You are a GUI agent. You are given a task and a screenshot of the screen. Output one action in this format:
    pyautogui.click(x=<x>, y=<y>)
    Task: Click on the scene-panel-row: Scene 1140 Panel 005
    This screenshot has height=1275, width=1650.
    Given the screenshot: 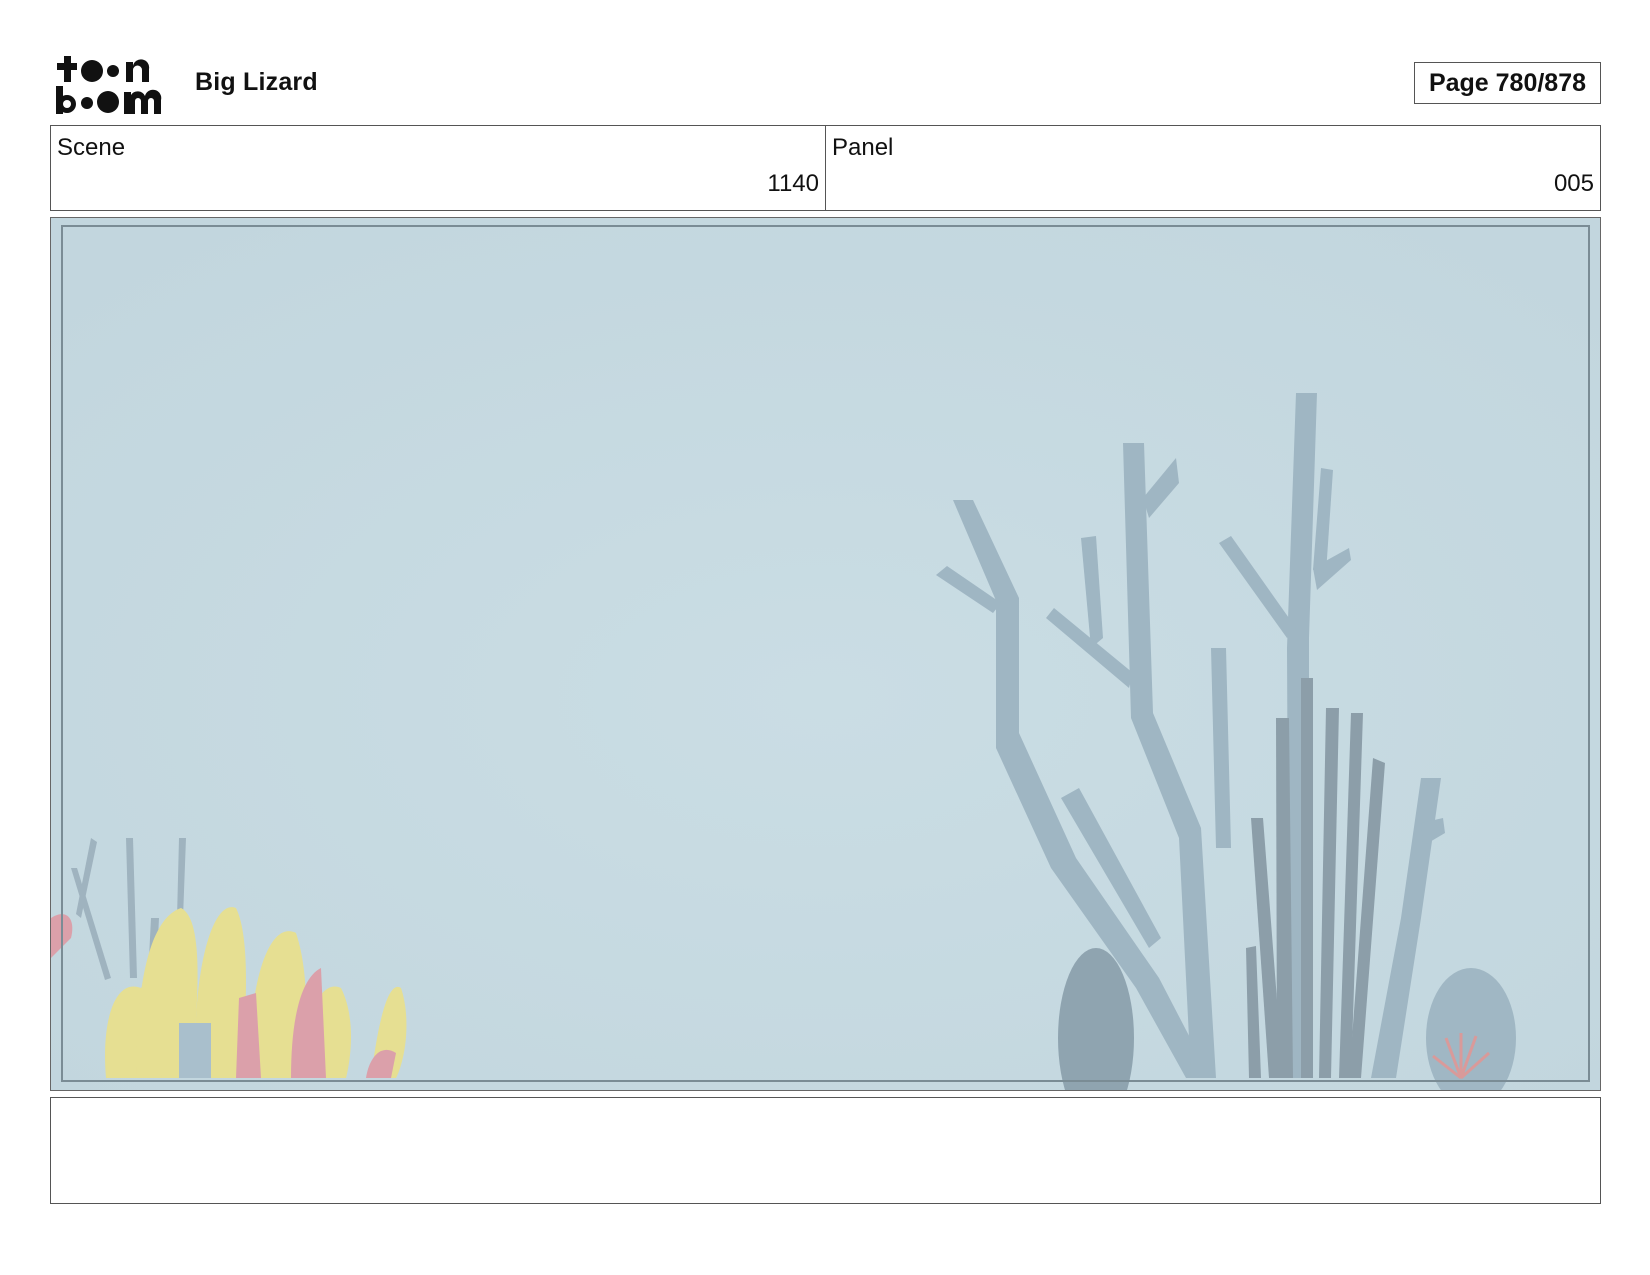 What is the action you would take?
    pyautogui.click(x=825, y=168)
    